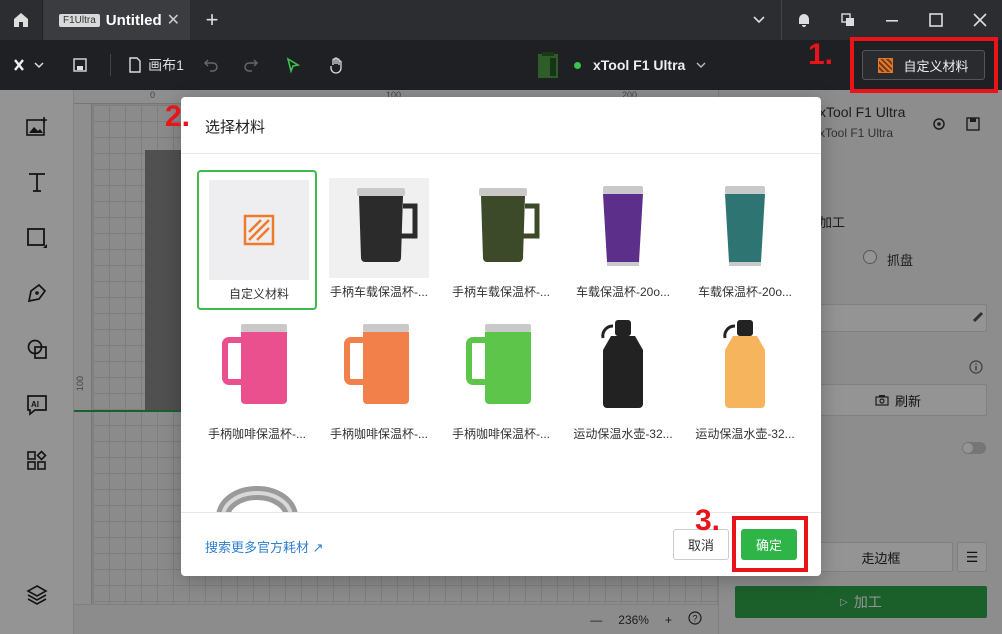  I want to click on tab-title: Untitled, so click(133, 20).